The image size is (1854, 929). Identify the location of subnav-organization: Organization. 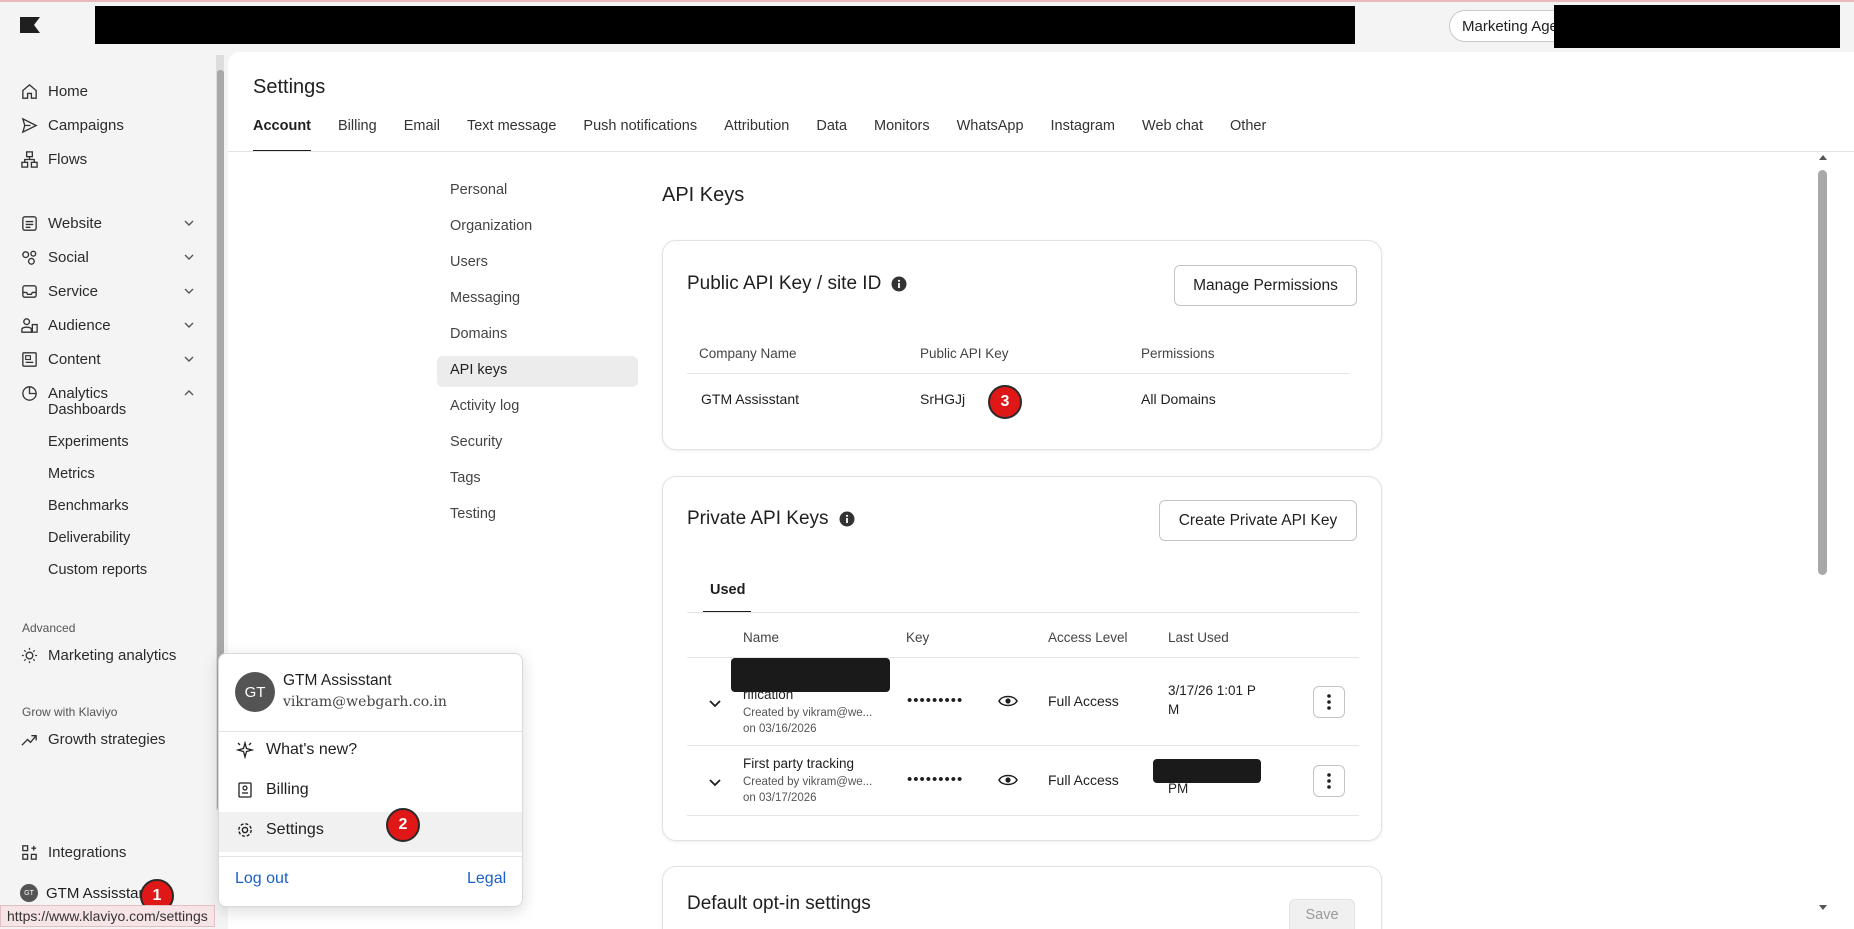
(491, 226).